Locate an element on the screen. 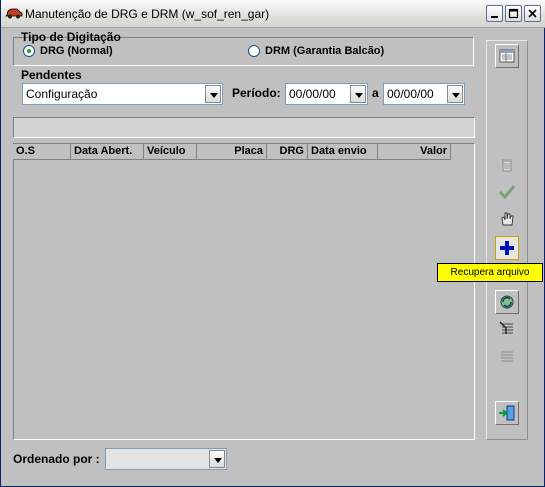 This screenshot has width=545, height=487. hand-icon is located at coordinates (507, 219).